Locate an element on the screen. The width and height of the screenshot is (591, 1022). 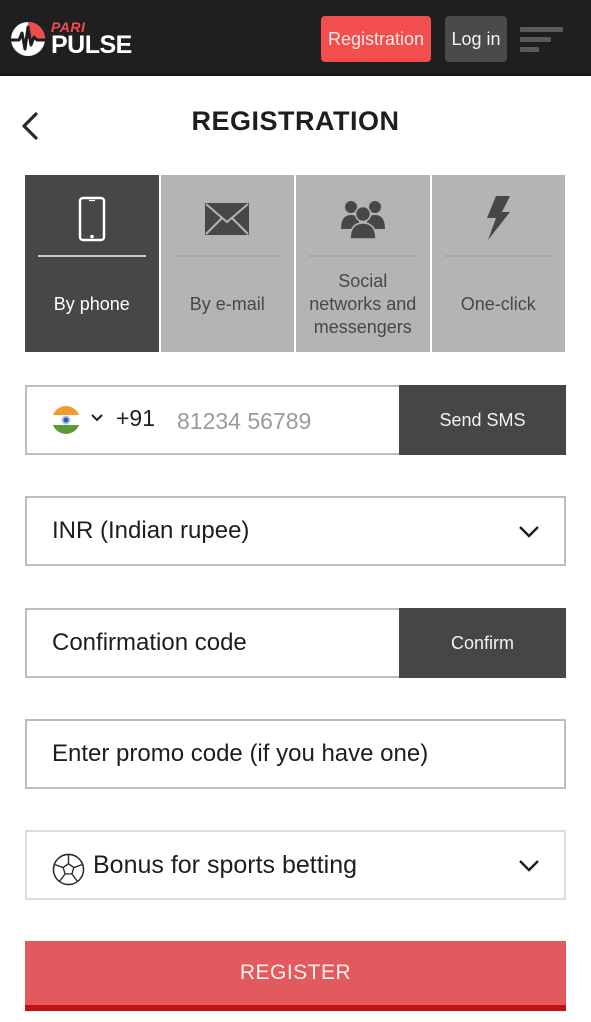
pari-pulse-logo: PARI PULSE is located at coordinates (71, 39).